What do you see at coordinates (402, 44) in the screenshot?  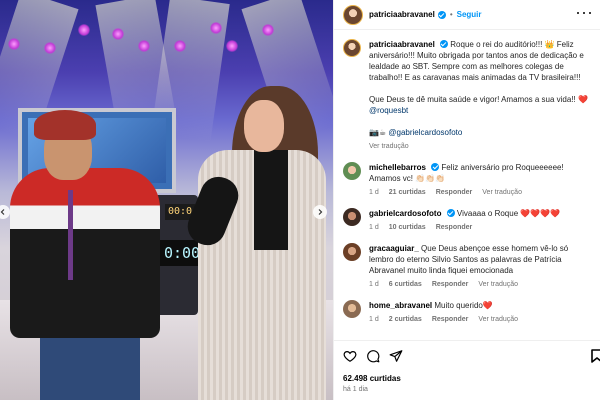 I see `caption-username: patriciaabravanel` at bounding box center [402, 44].